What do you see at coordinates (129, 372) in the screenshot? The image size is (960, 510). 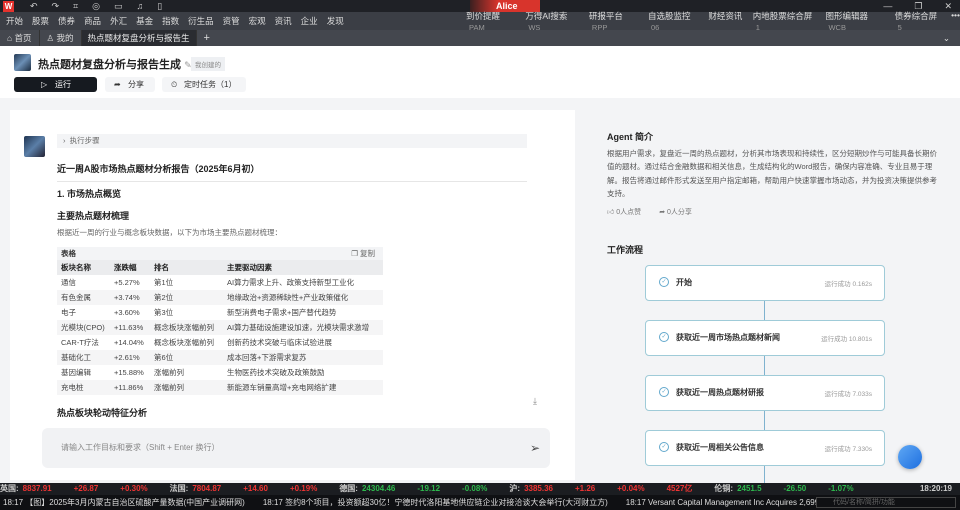 I see `table-cell: +15.88%` at bounding box center [129, 372].